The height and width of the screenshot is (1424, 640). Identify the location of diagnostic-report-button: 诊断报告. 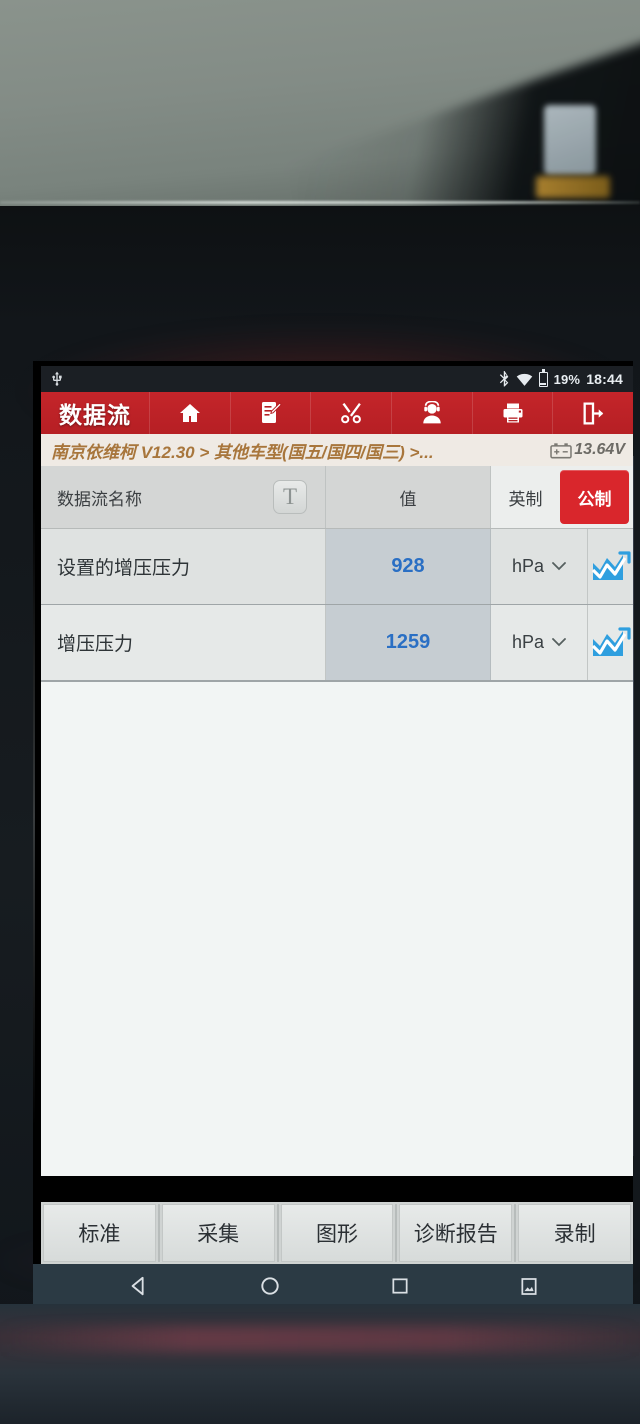
(456, 1233).